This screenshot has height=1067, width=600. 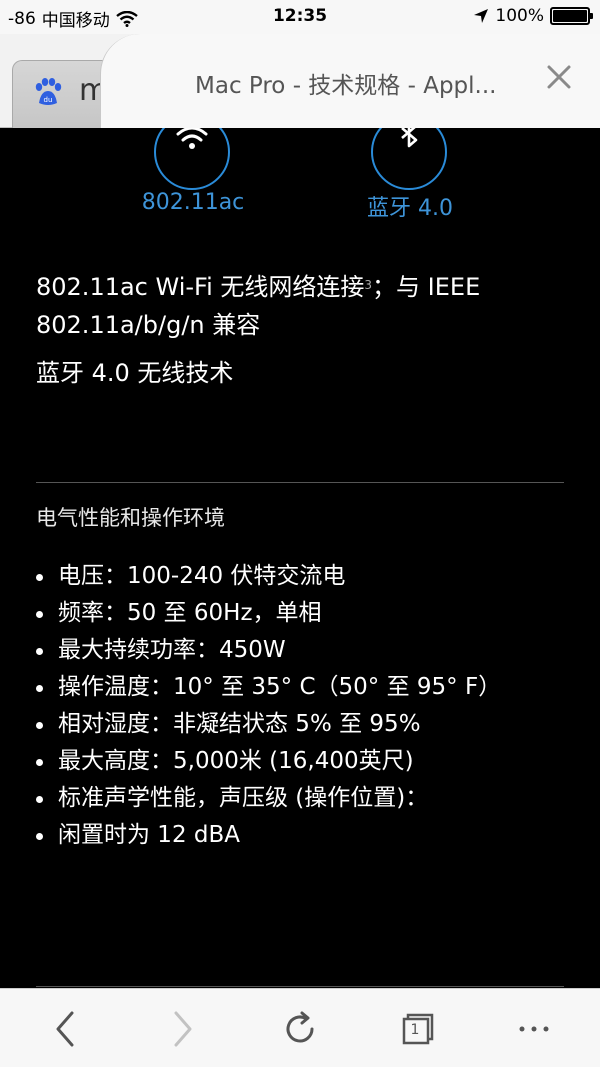 I want to click on status-bar: -86 中国移动 12:35 100%, so click(x=300, y=17).